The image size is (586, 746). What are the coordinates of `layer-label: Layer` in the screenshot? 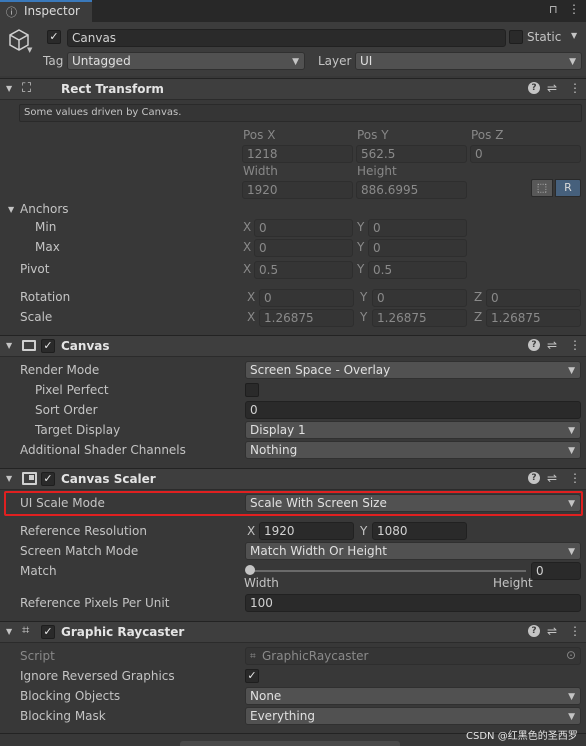 It's located at (335, 61).